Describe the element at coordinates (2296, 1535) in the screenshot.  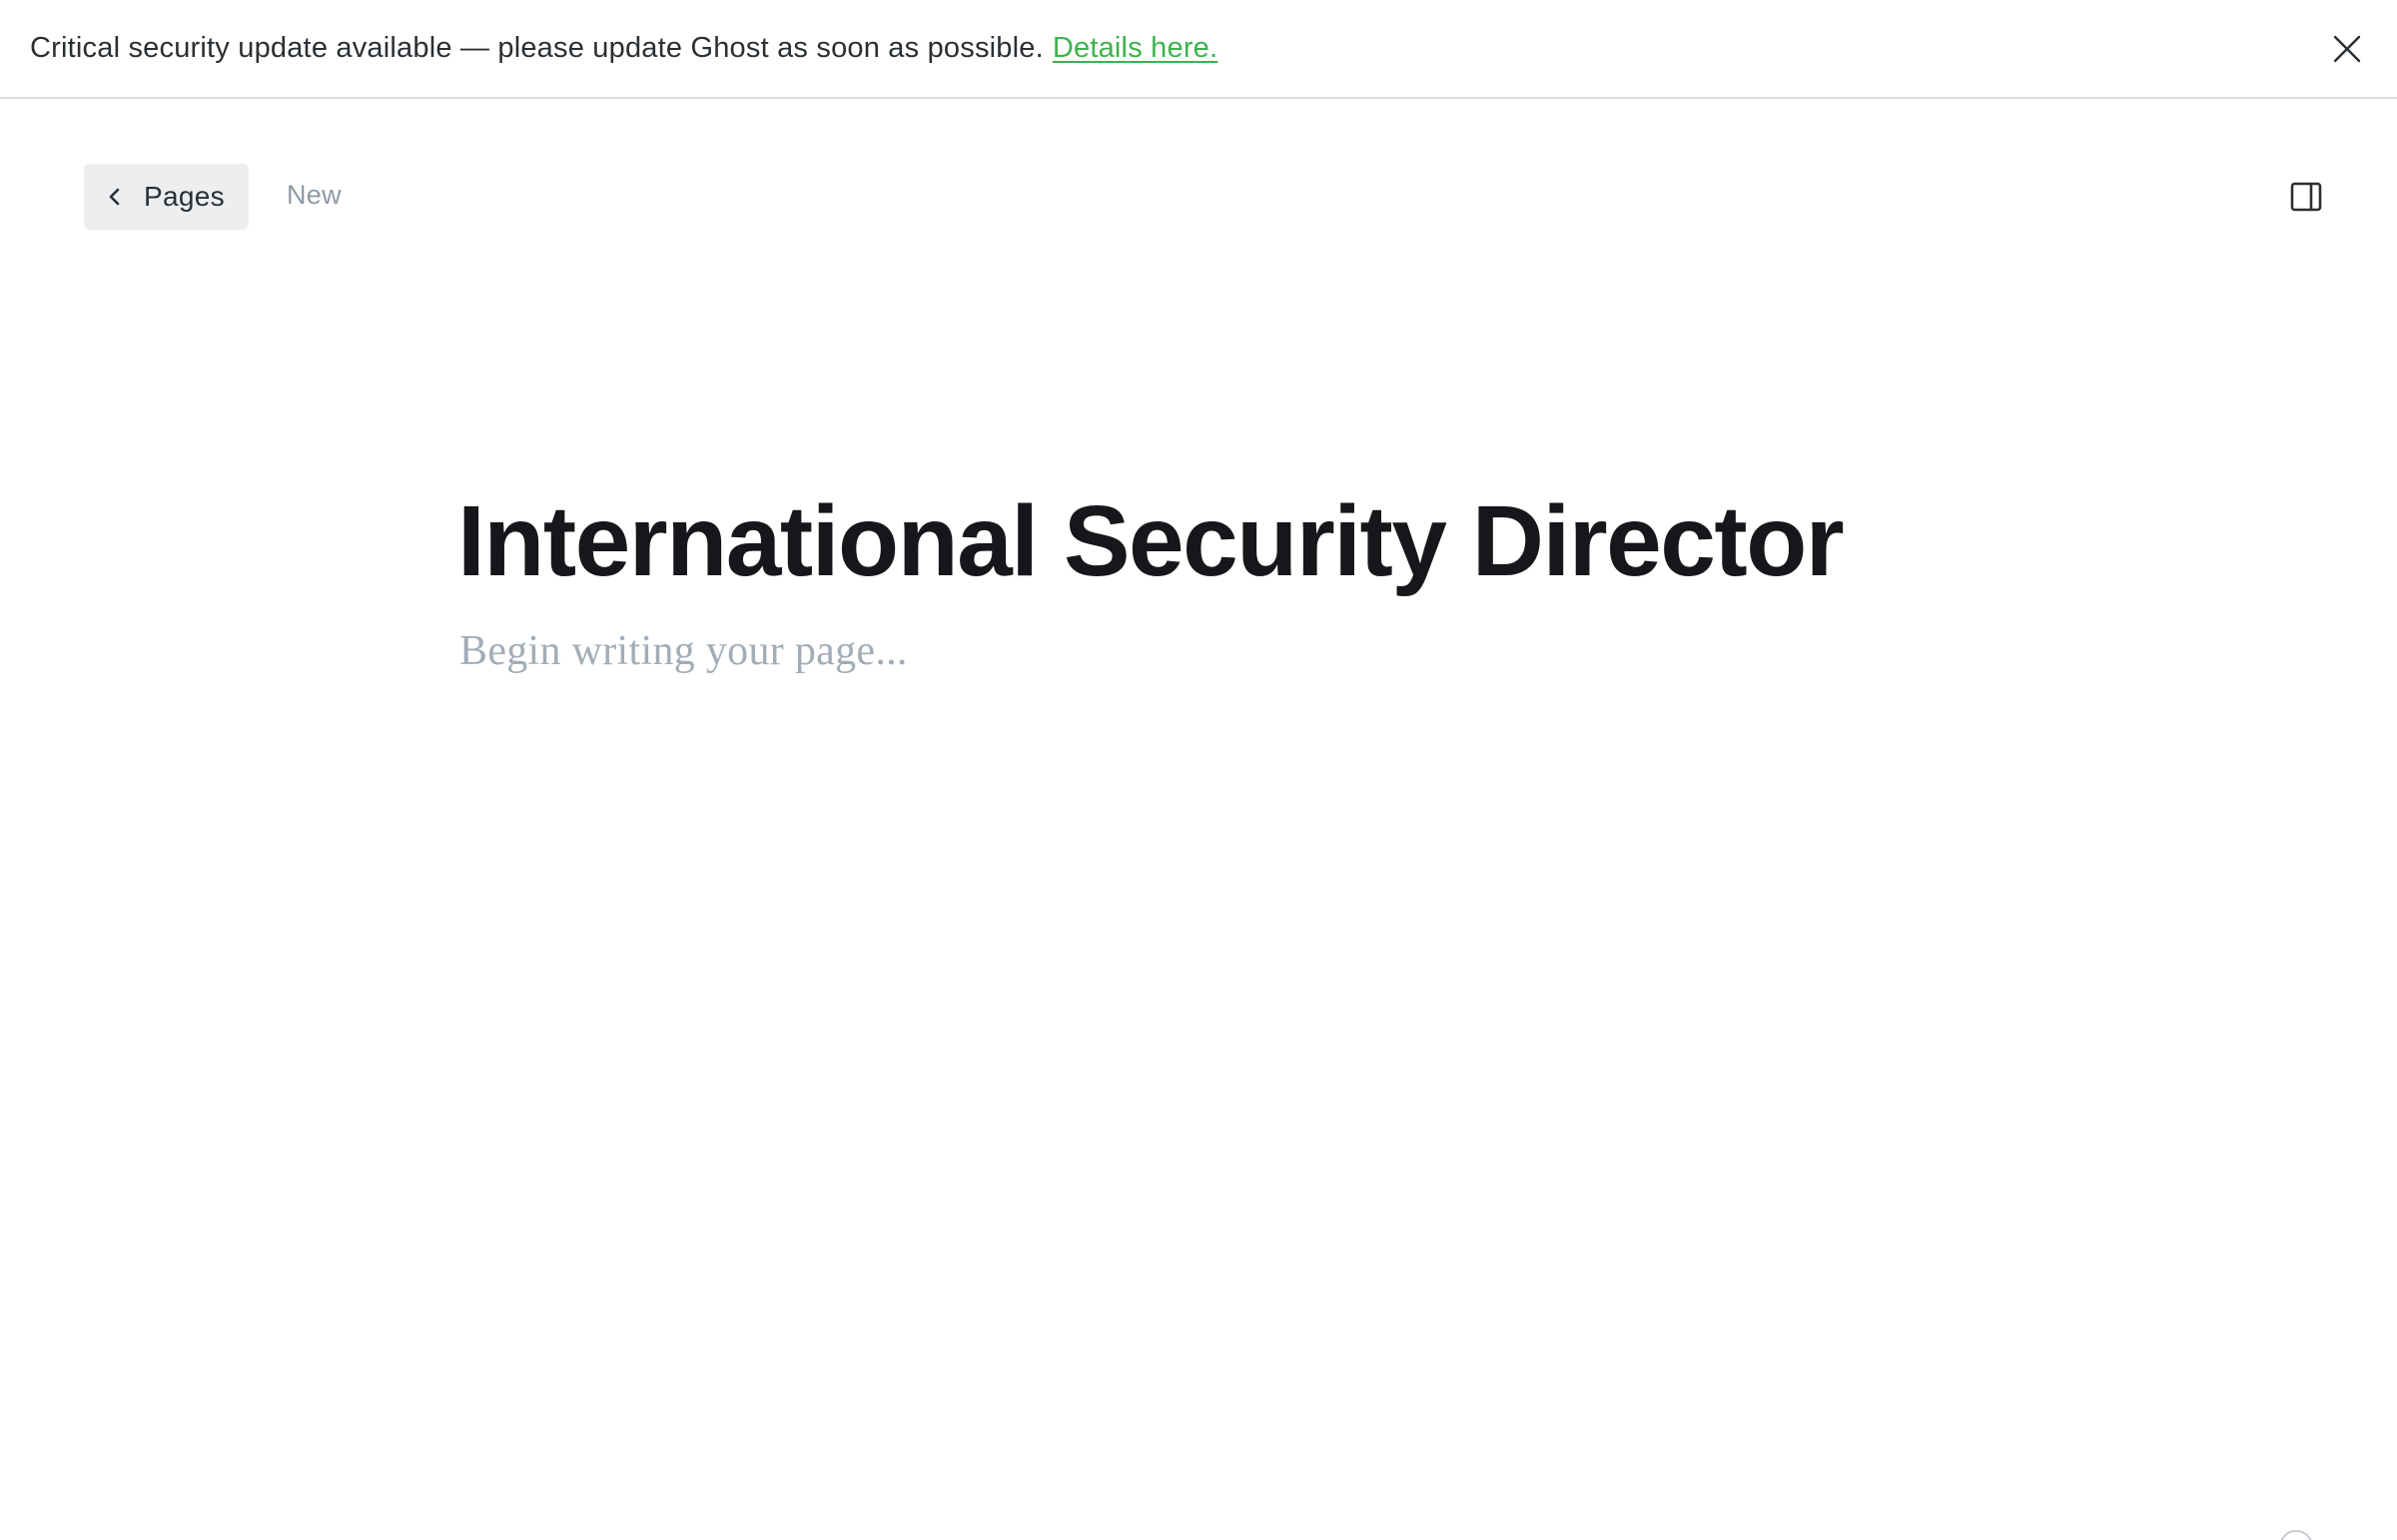
I see `help-icon` at that location.